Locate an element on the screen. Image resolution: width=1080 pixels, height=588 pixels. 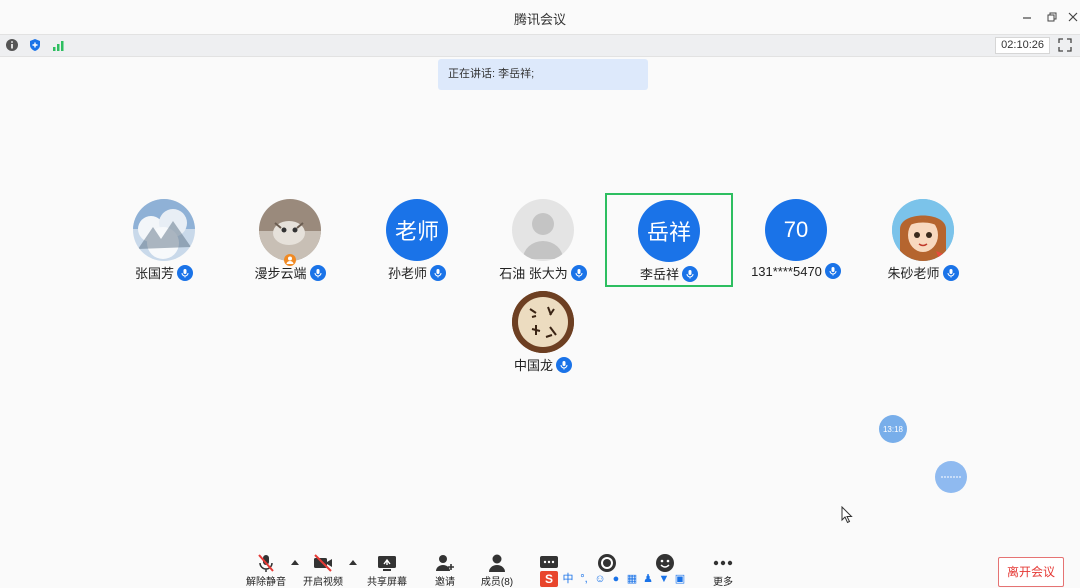
share-screen-label: 共享屏幕 is located at coordinates (387, 582).